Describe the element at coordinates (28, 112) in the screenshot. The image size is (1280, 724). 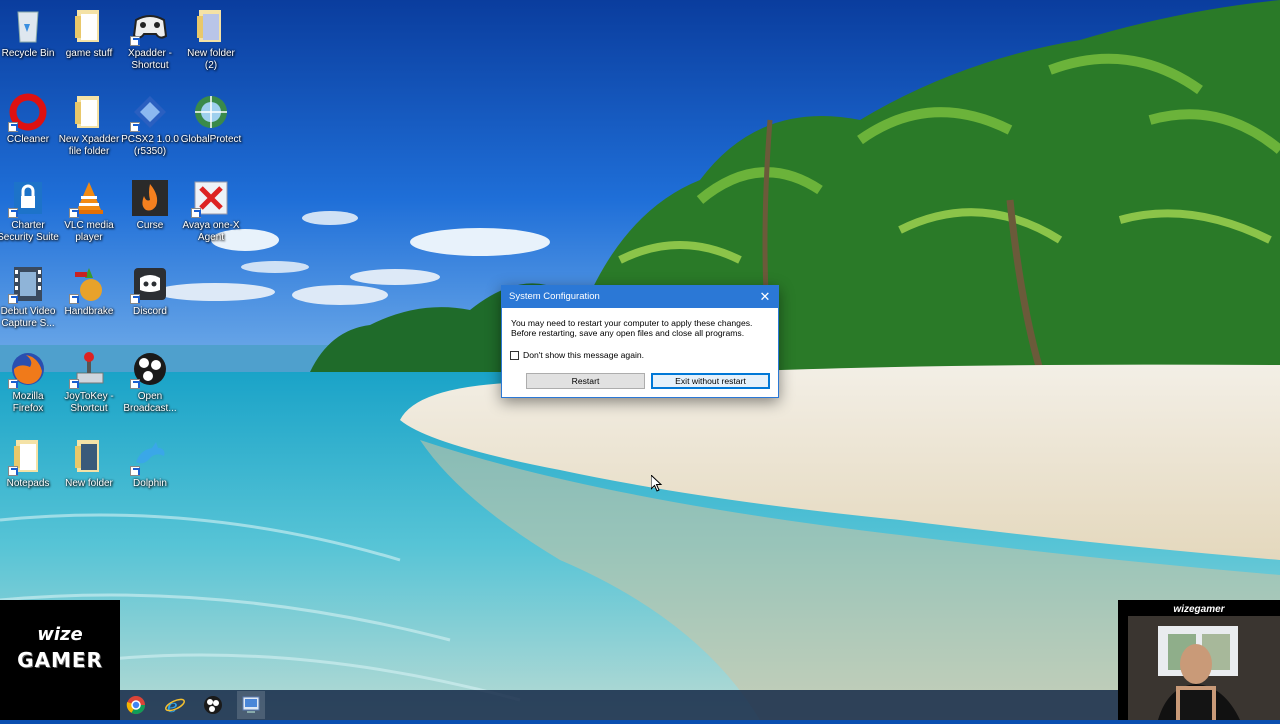
I see `ccleaner-icon` at that location.